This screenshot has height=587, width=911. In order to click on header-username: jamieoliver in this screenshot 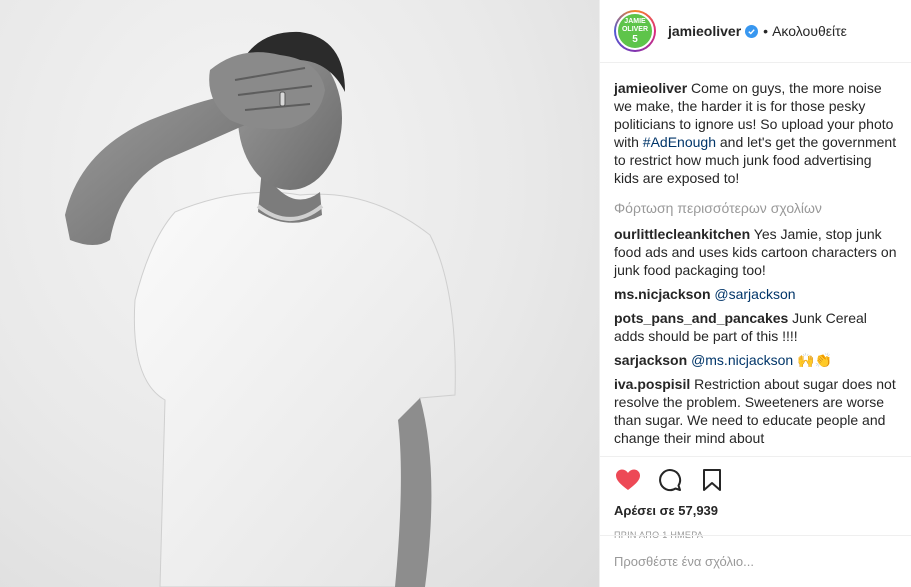, I will do `click(704, 31)`.